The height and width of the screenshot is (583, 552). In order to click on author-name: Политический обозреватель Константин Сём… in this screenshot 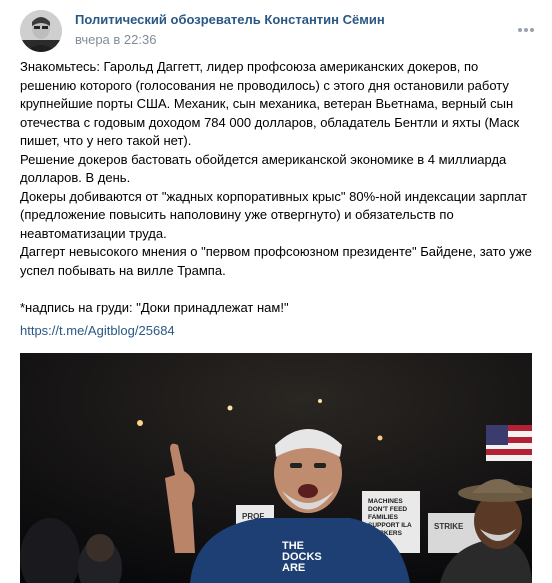, I will do `click(230, 19)`.